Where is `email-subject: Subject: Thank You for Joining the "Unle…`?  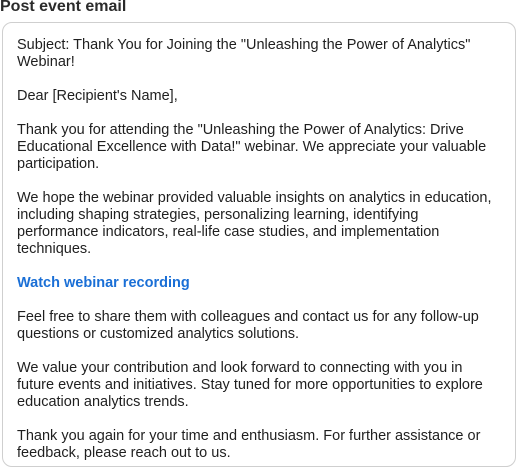
email-subject: Subject: Thank You for Joining the "Unle… is located at coordinates (244, 53).